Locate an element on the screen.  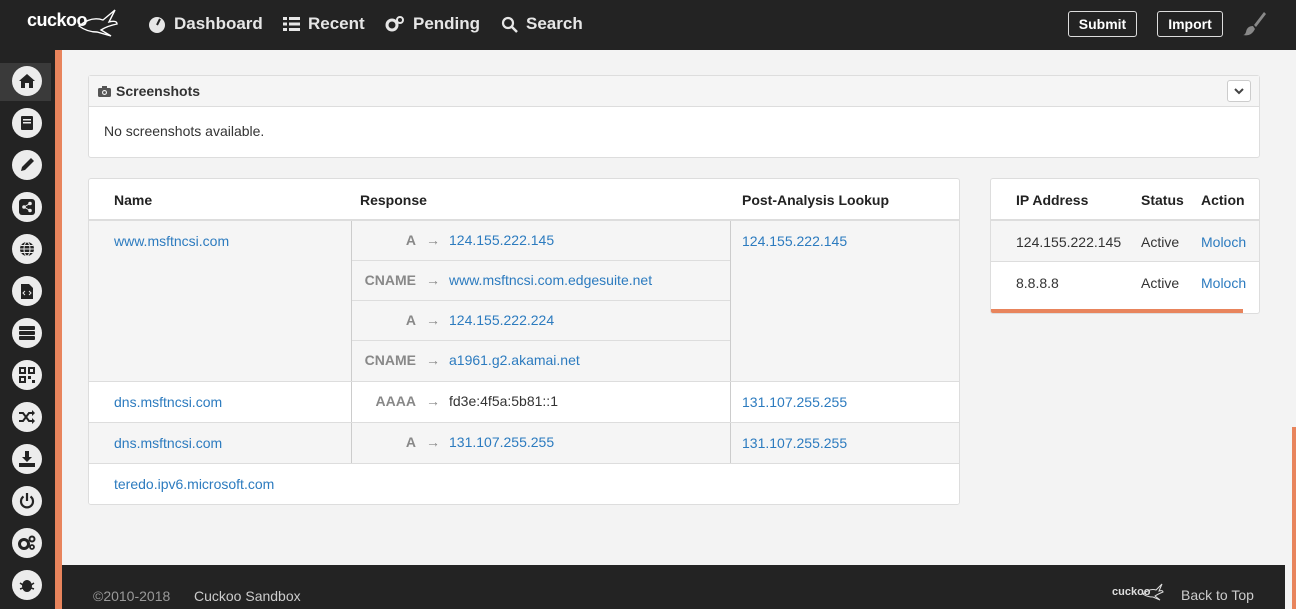
record-type: AAAA is located at coordinates (395, 401).